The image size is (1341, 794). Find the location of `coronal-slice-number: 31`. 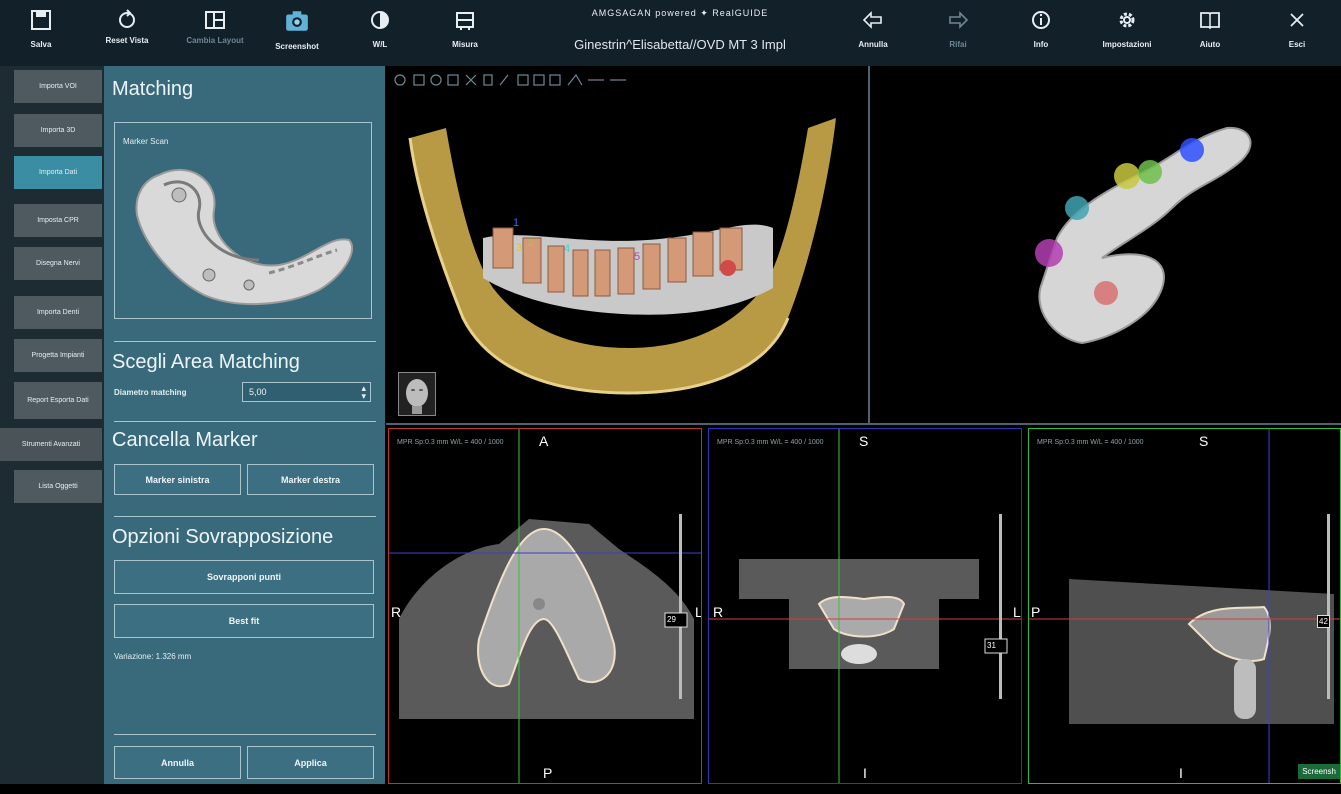

coronal-slice-number: 31 is located at coordinates (991, 645).